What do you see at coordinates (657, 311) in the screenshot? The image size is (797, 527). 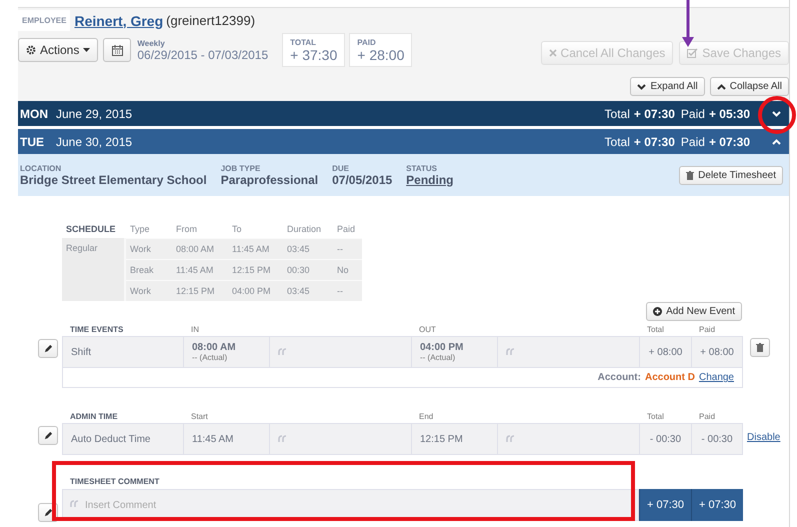 I see `plus-circle-icon` at bounding box center [657, 311].